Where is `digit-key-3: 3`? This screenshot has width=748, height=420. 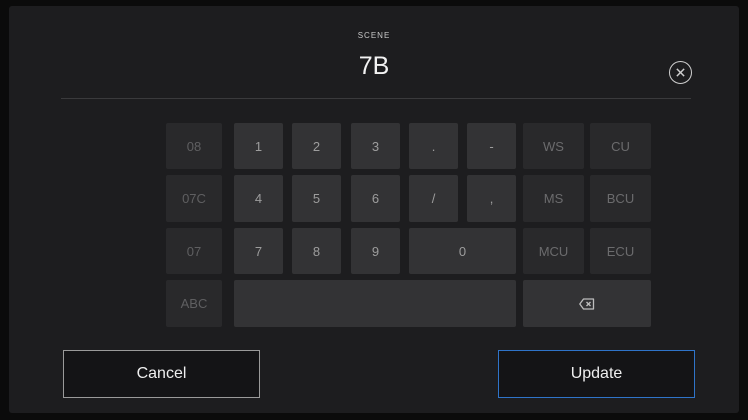 digit-key-3: 3 is located at coordinates (375, 146).